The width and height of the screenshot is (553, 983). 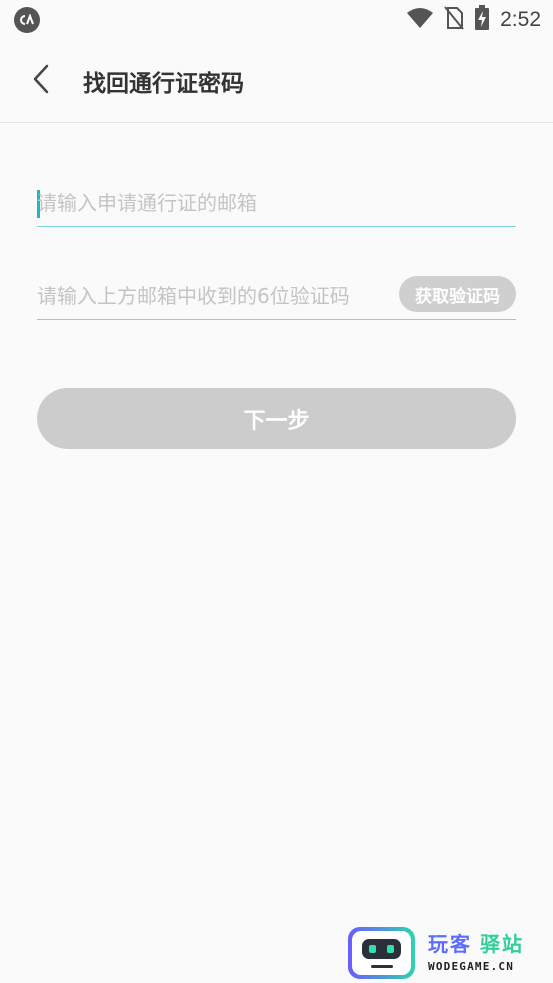 What do you see at coordinates (276, 81) in the screenshot?
I see `app-header: 找回通行证密码` at bounding box center [276, 81].